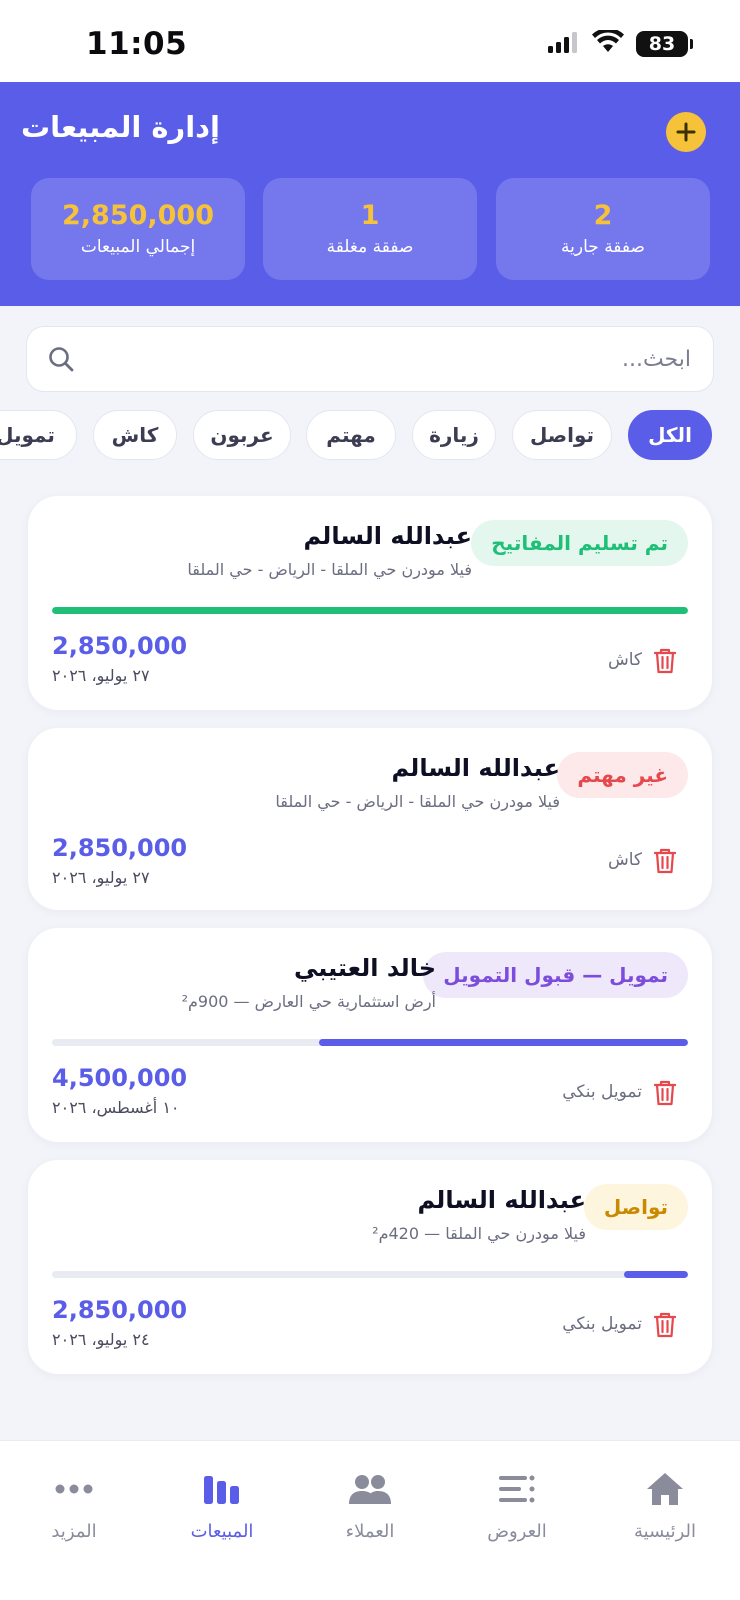 The height and width of the screenshot is (1600, 740). Describe the element at coordinates (555, 975) in the screenshot. I see `status-badge: تمويل — قبول التمويل` at that location.